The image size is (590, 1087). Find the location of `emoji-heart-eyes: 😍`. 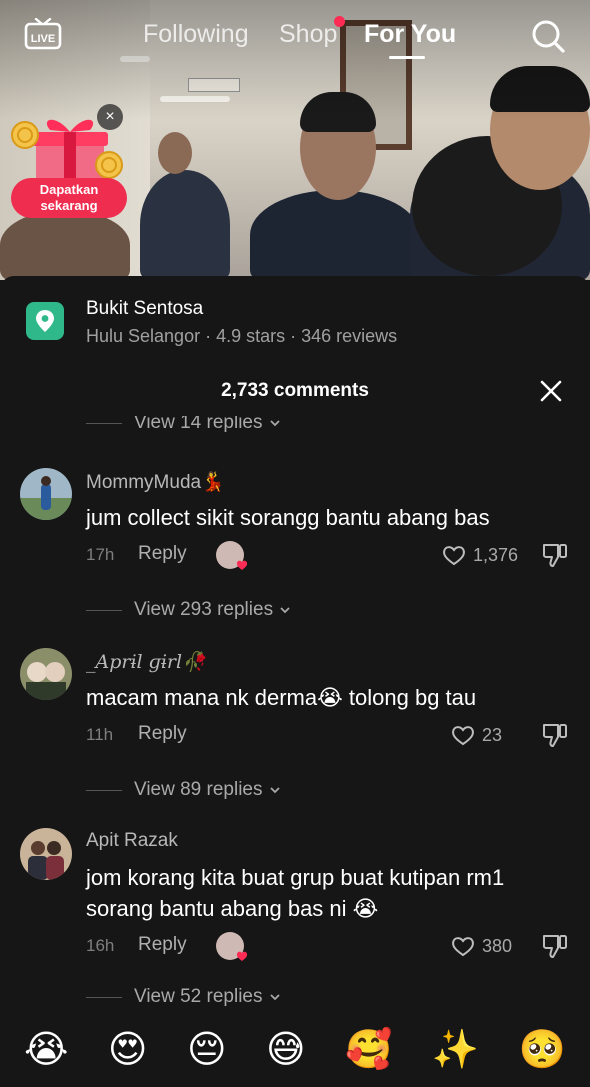

emoji-heart-eyes: 😍 is located at coordinates (128, 1052).